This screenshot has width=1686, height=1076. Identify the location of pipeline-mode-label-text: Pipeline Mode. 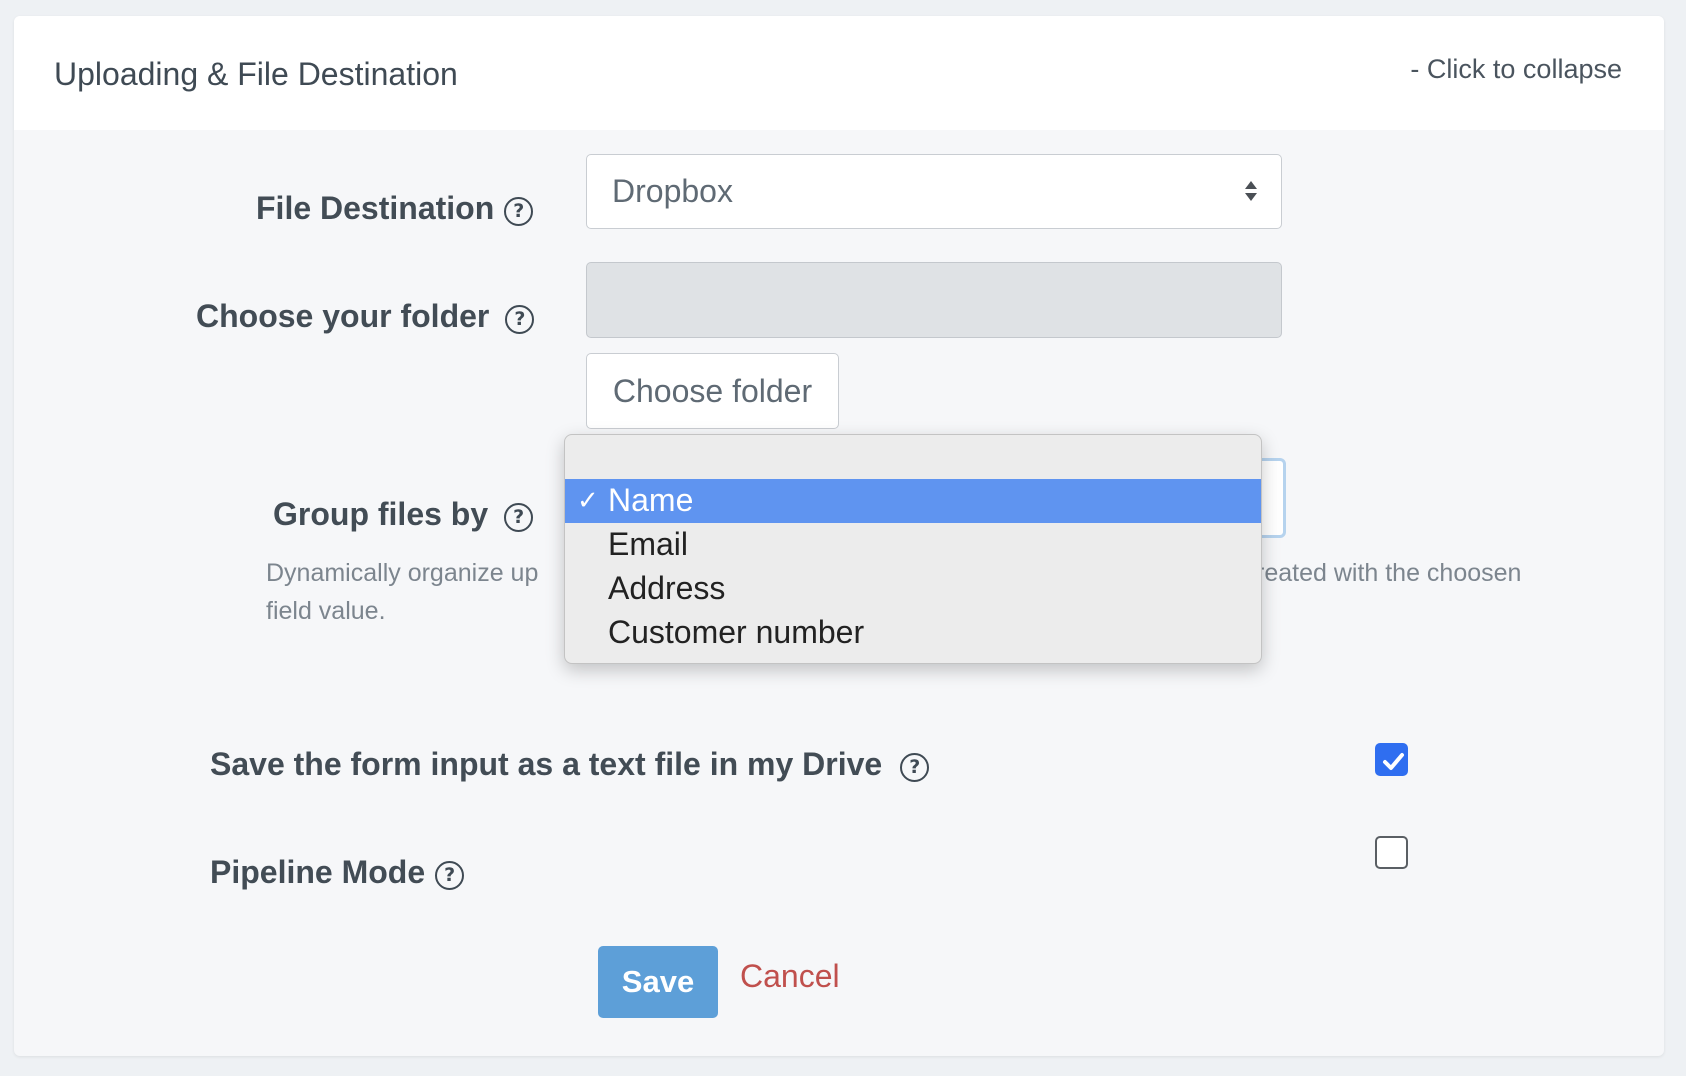
(318, 872).